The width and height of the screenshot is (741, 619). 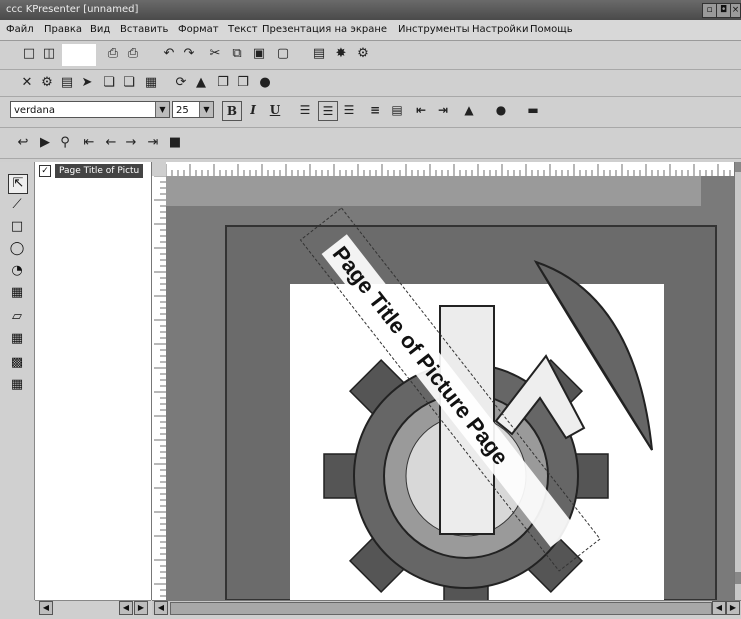 What do you see at coordinates (63, 29) in the screenshot?
I see `menu-edit: Правка` at bounding box center [63, 29].